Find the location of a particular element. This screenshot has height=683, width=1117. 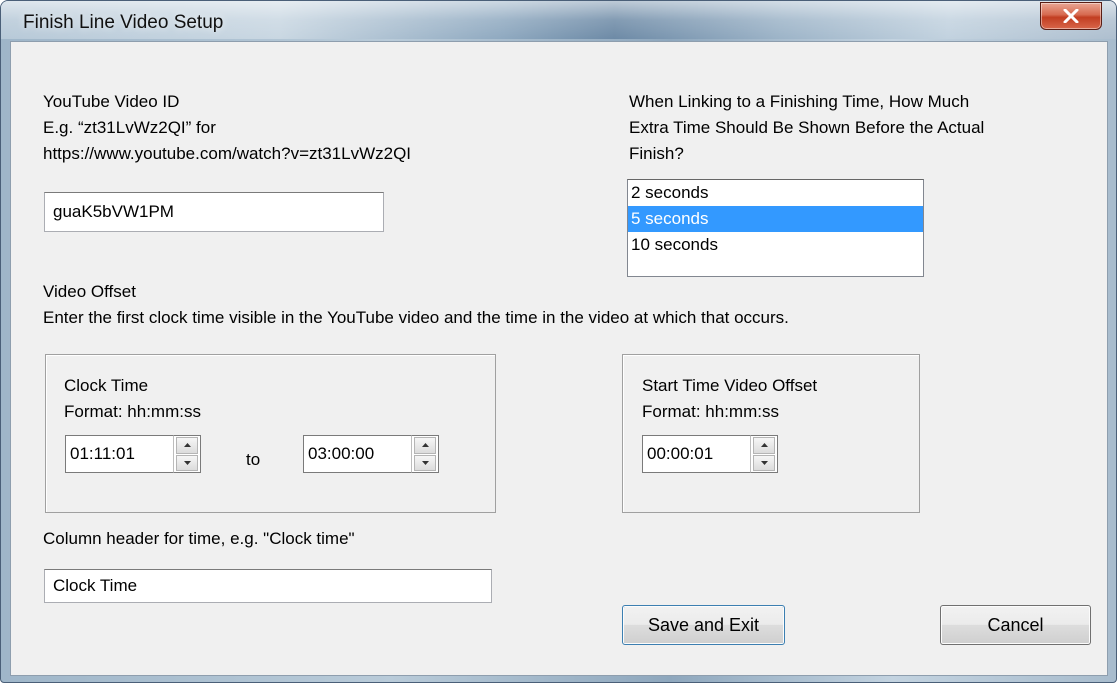

list-item: 2 seconds is located at coordinates (775, 193).